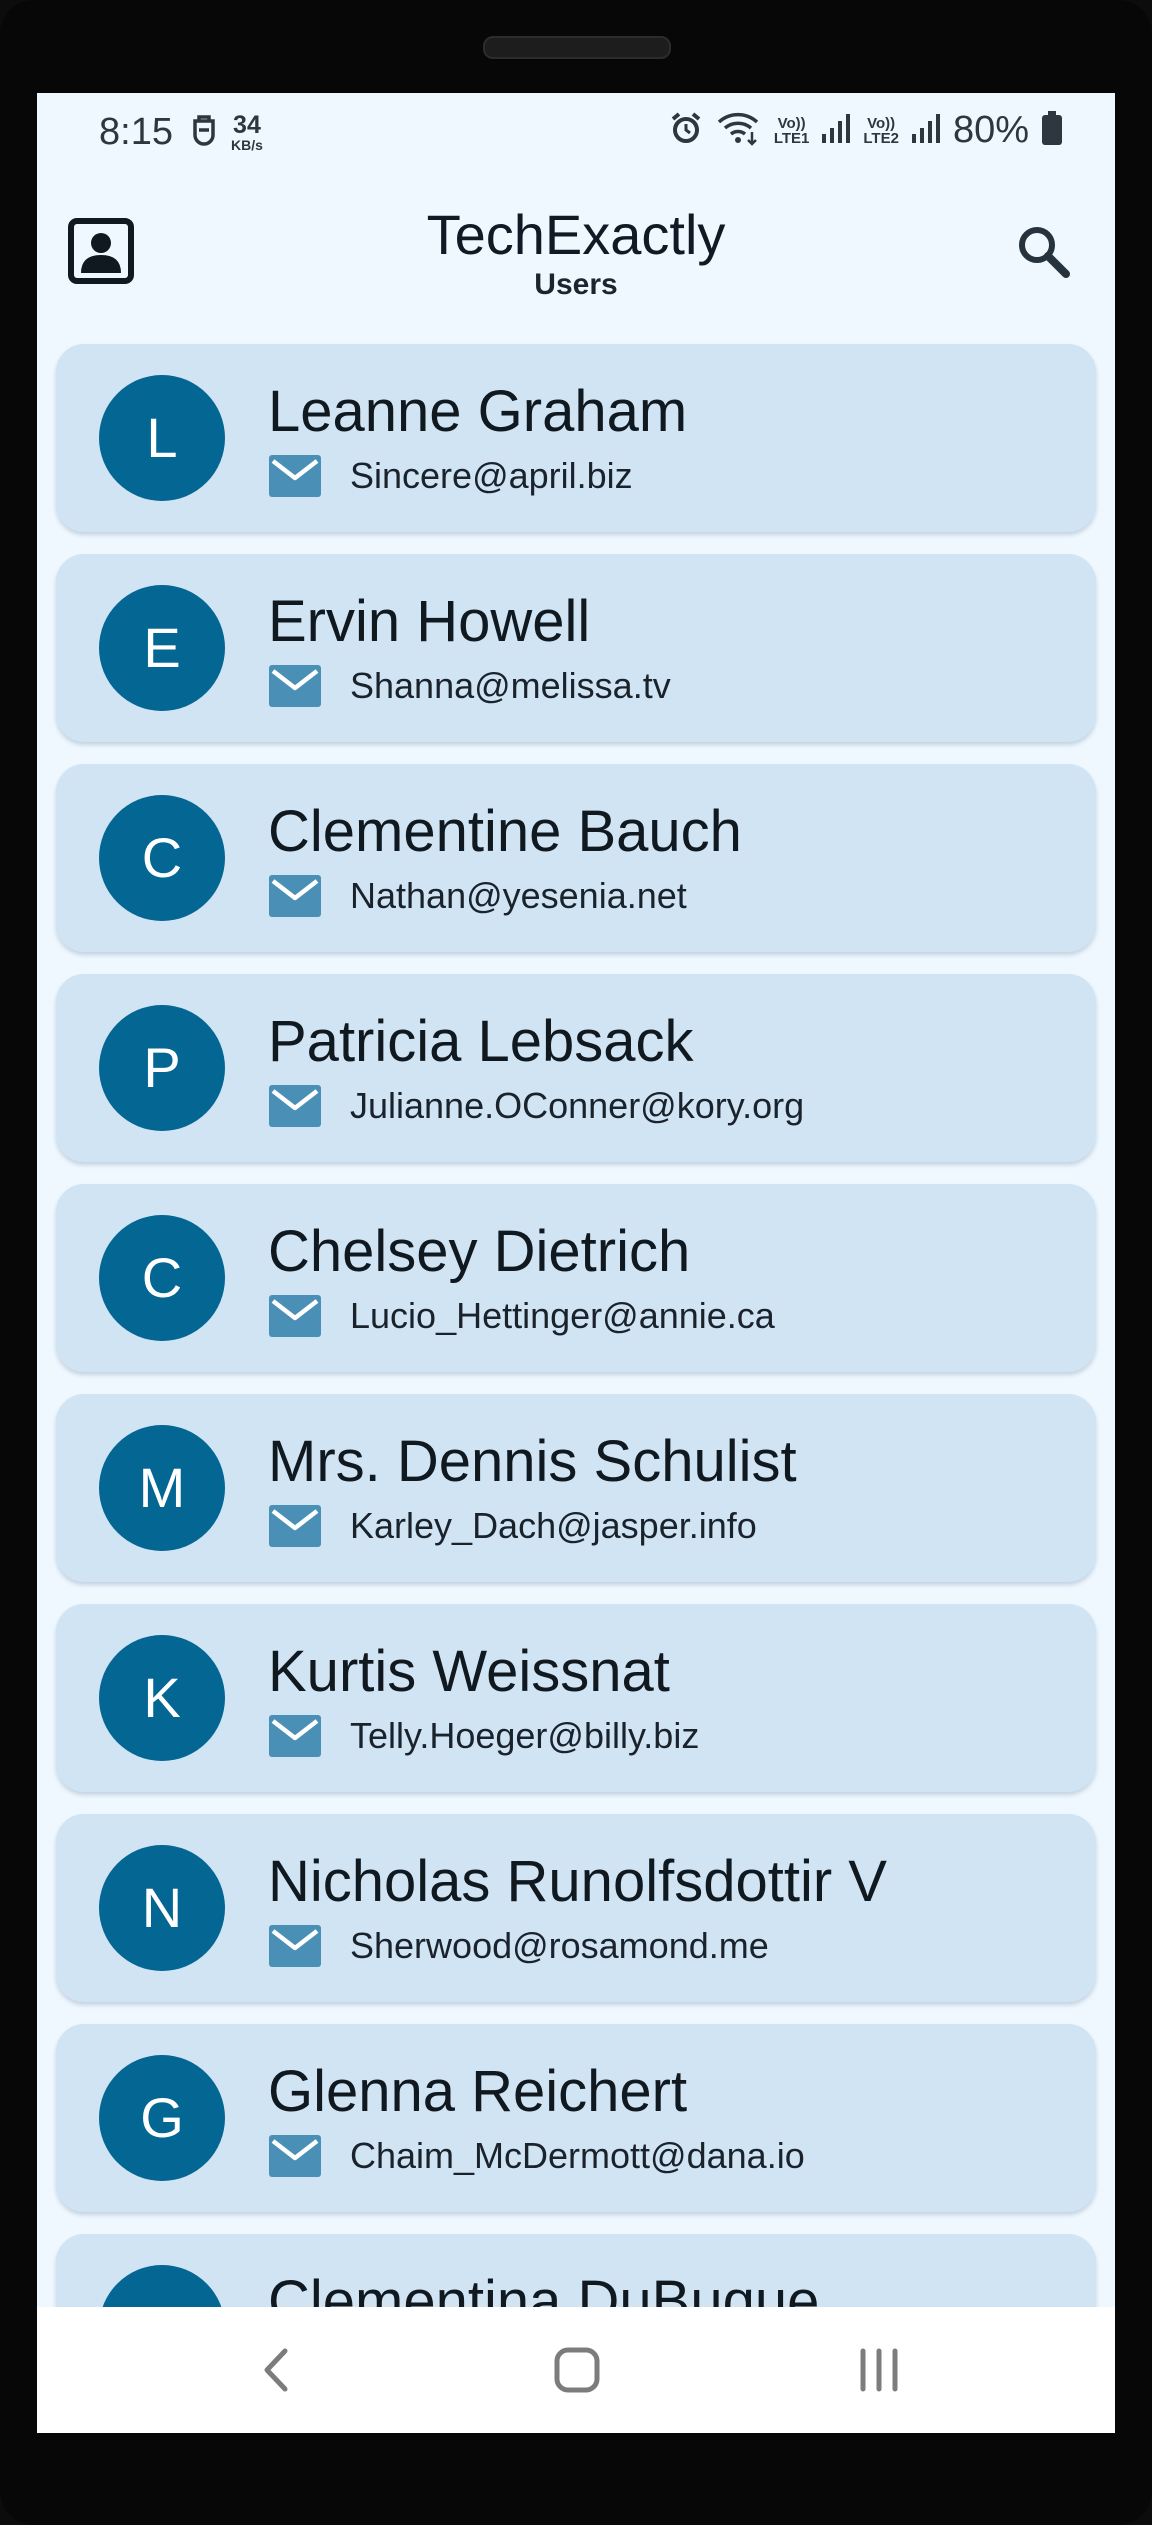 Image resolution: width=1152 pixels, height=2525 pixels. I want to click on user-card: E Ervin Howell Shanna@melissa.tv, so click(576, 648).